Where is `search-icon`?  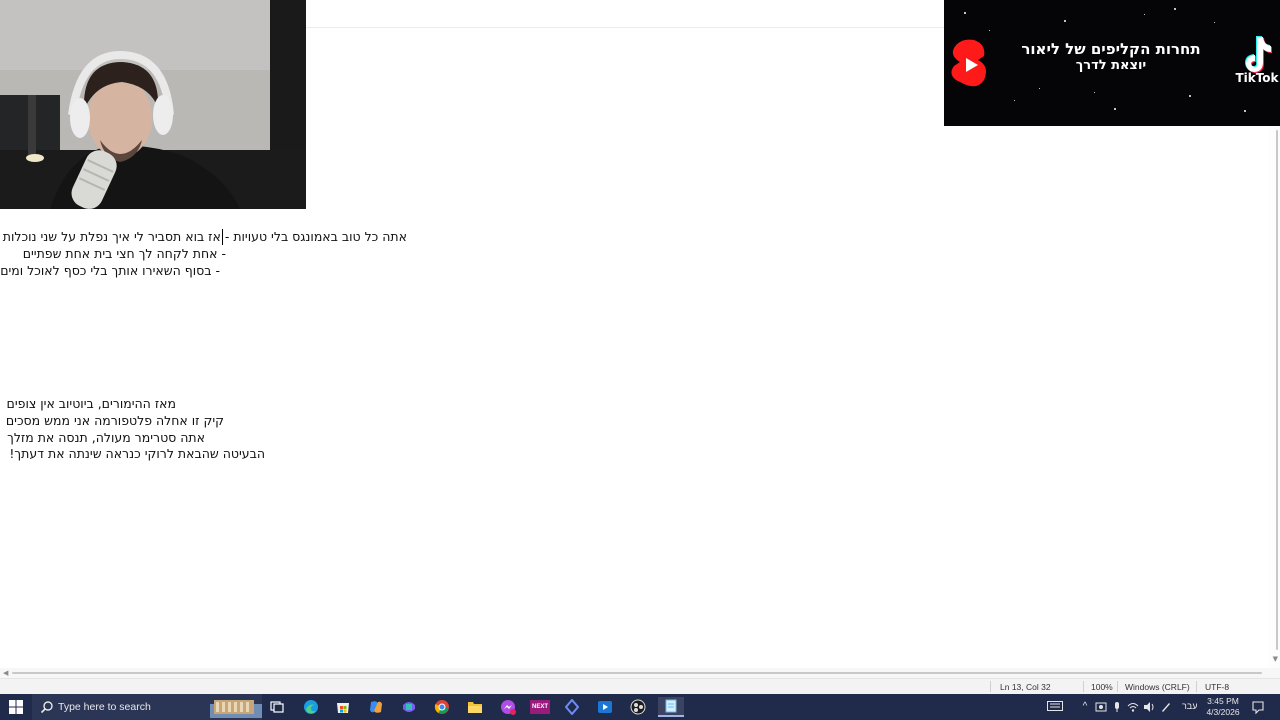 search-icon is located at coordinates (46, 707).